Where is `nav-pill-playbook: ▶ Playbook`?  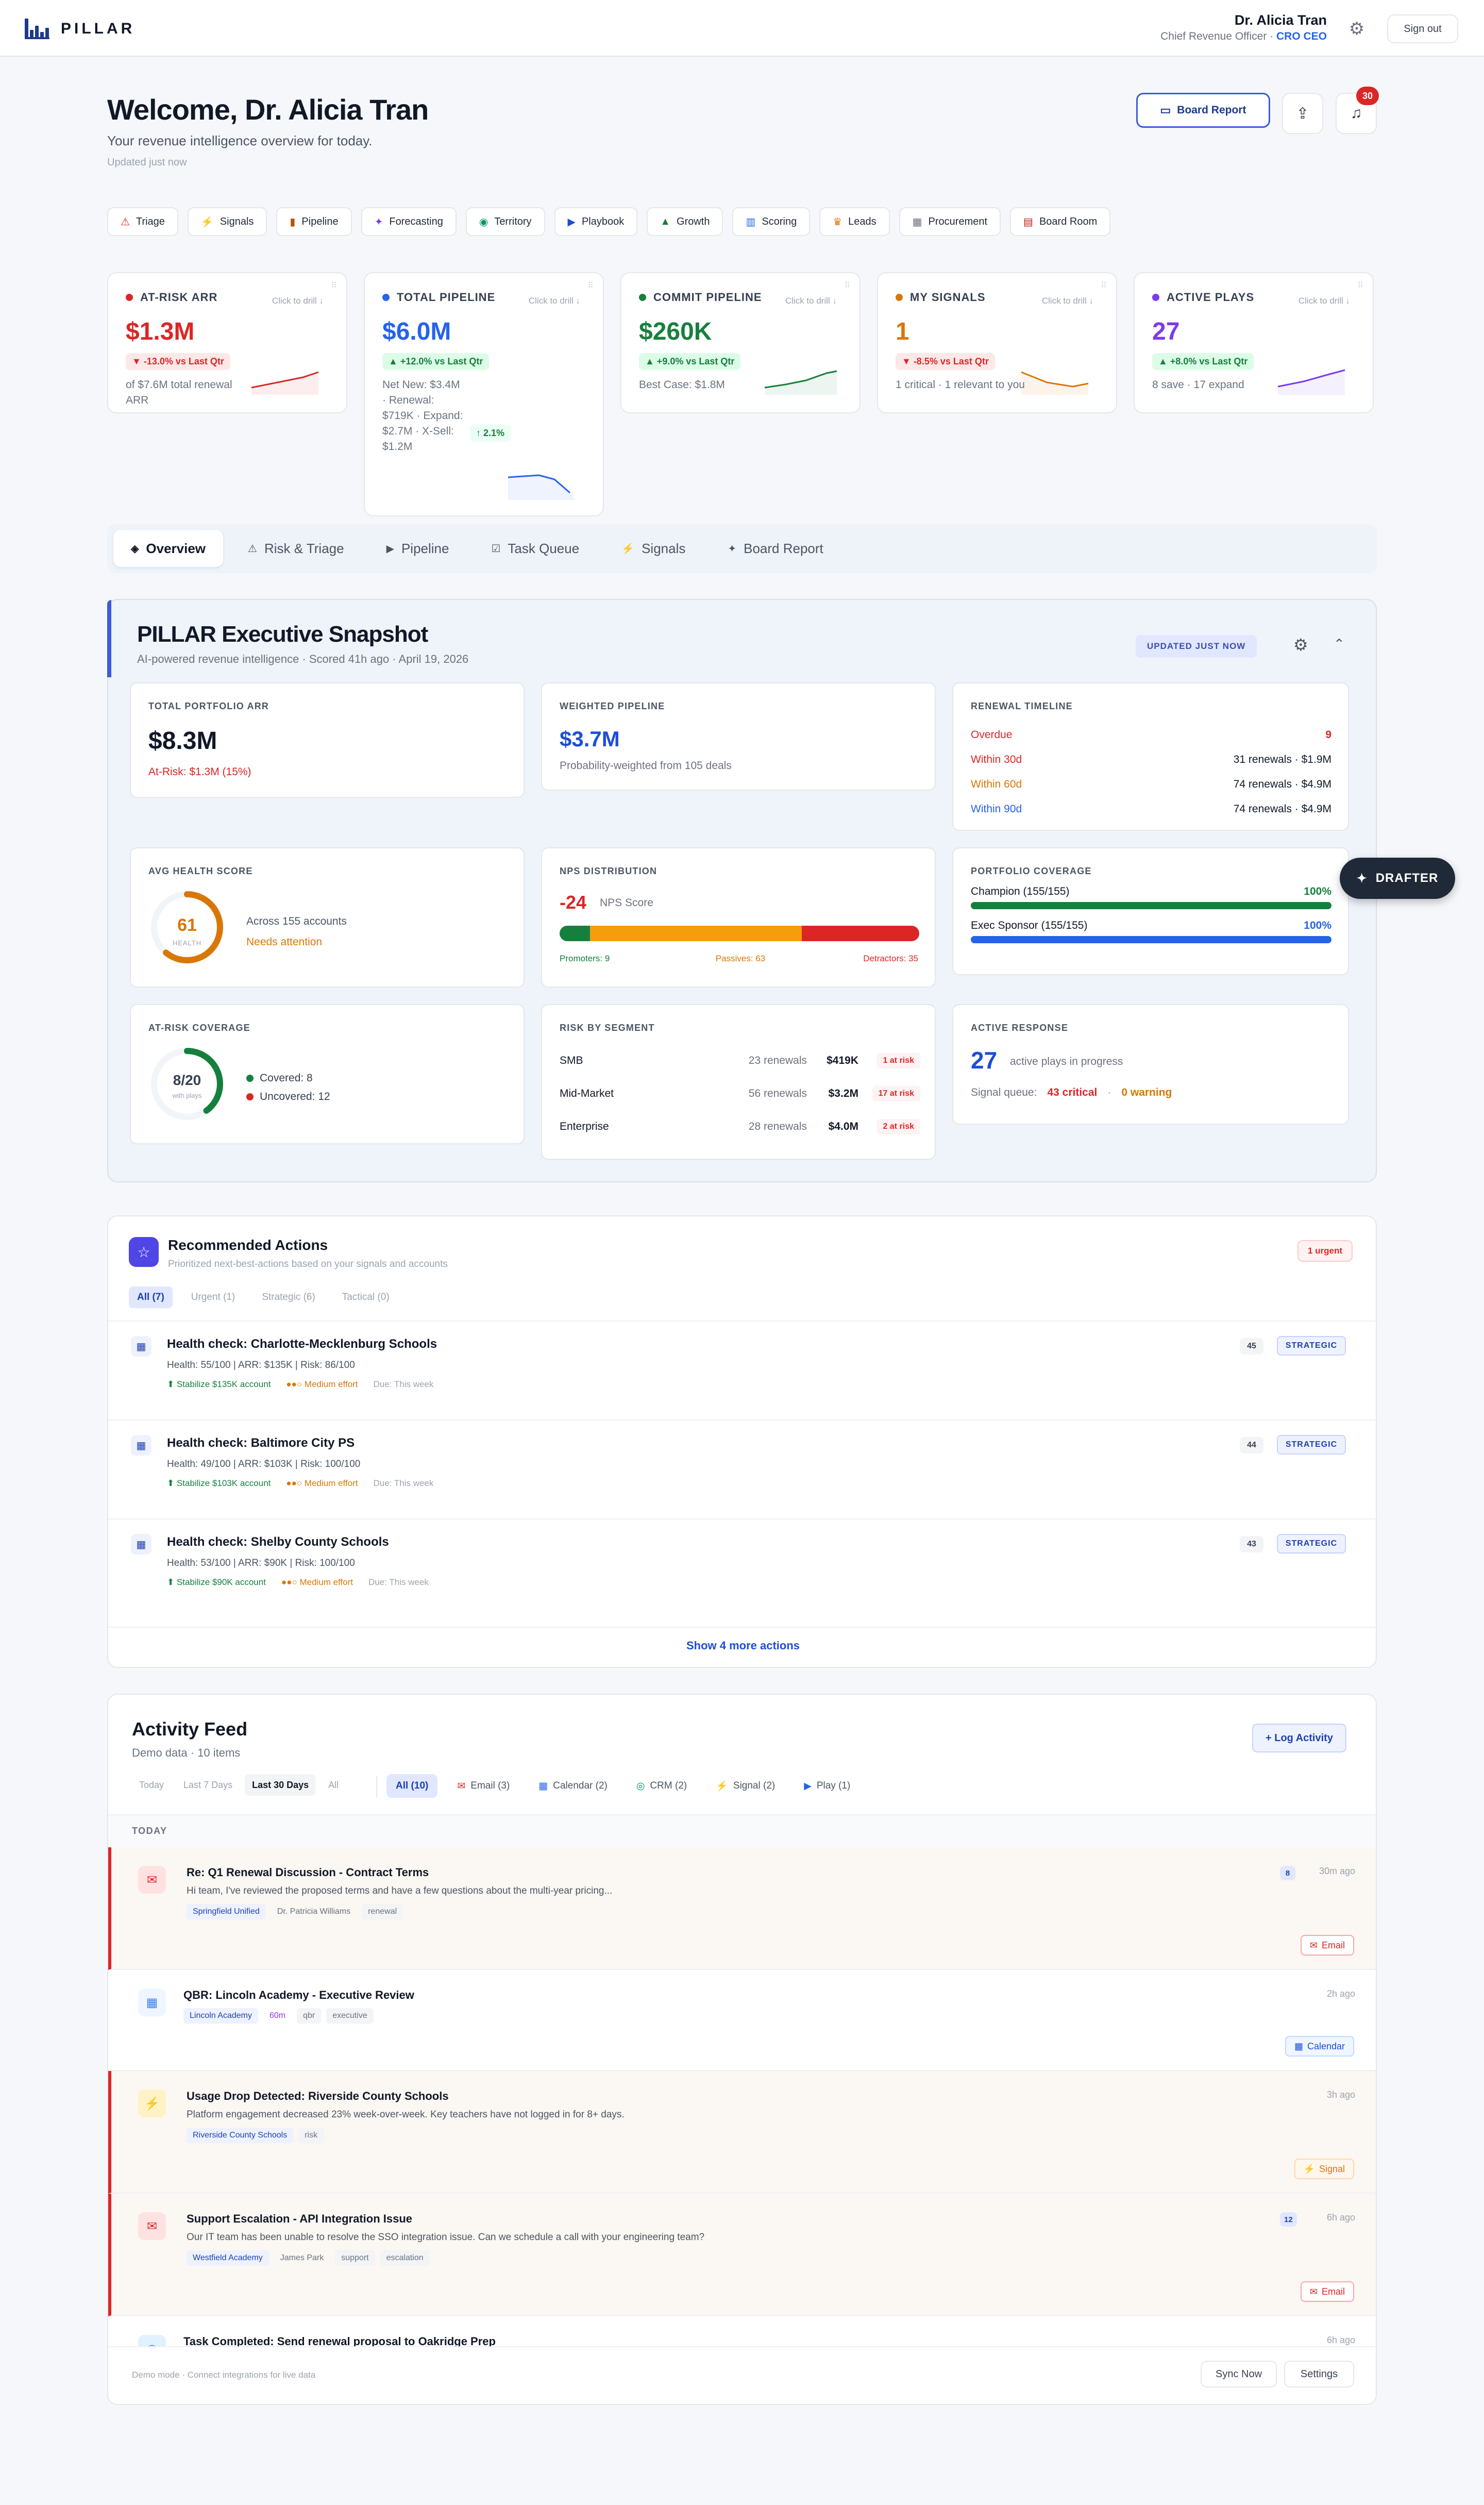
nav-pill-playbook: ▶ Playbook is located at coordinates (596, 221).